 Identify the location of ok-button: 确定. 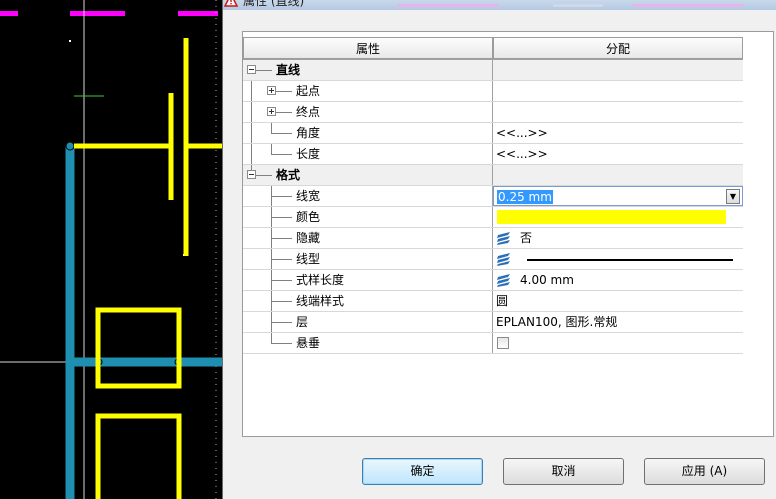
(422, 471).